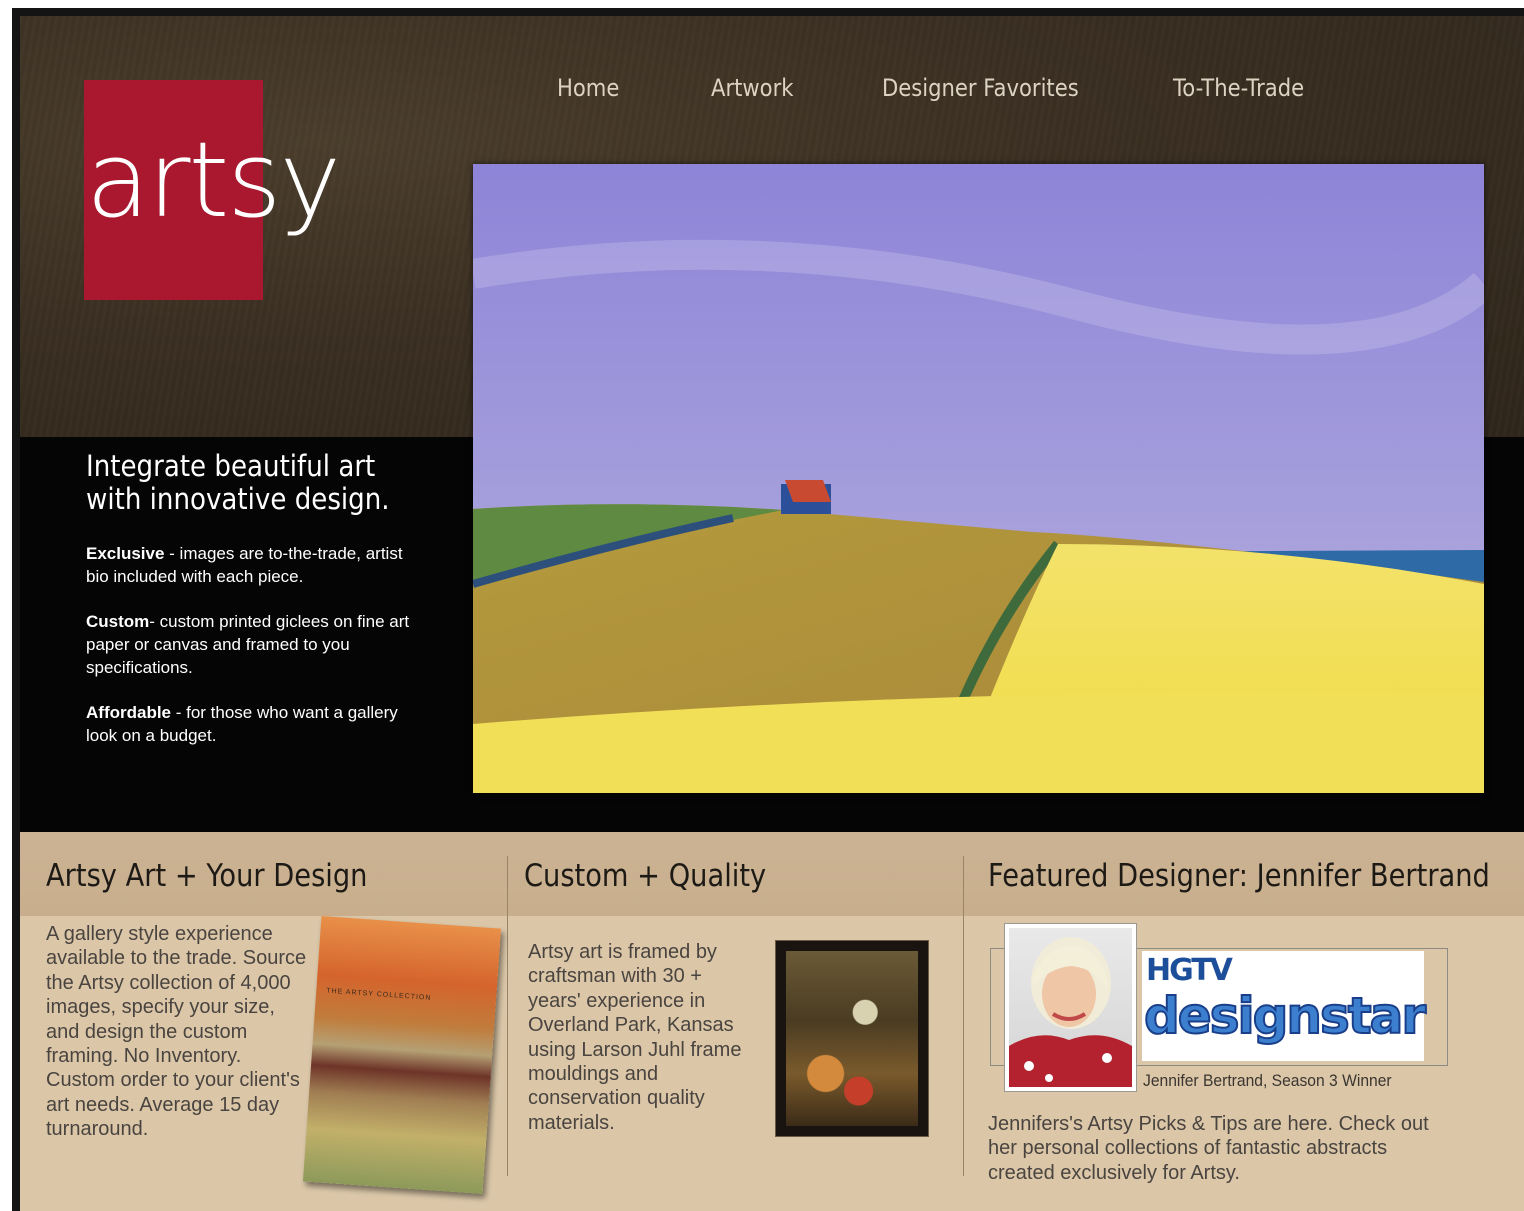 This screenshot has width=1524, height=1211. I want to click on collection-book-image: THE ARTSY COLLECTION, so click(402, 1055).